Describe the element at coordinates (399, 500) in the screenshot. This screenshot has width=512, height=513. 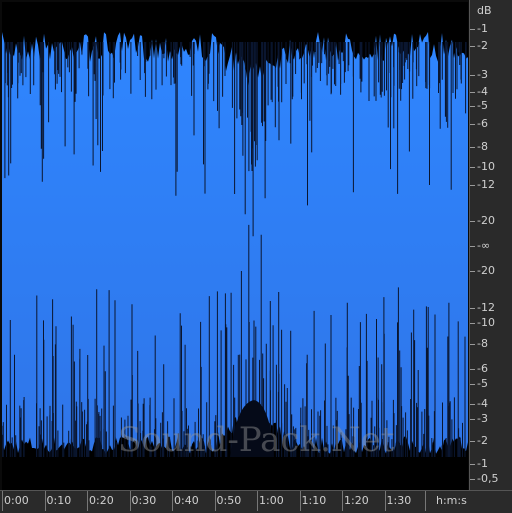
I see `time-label: 1:30` at that location.